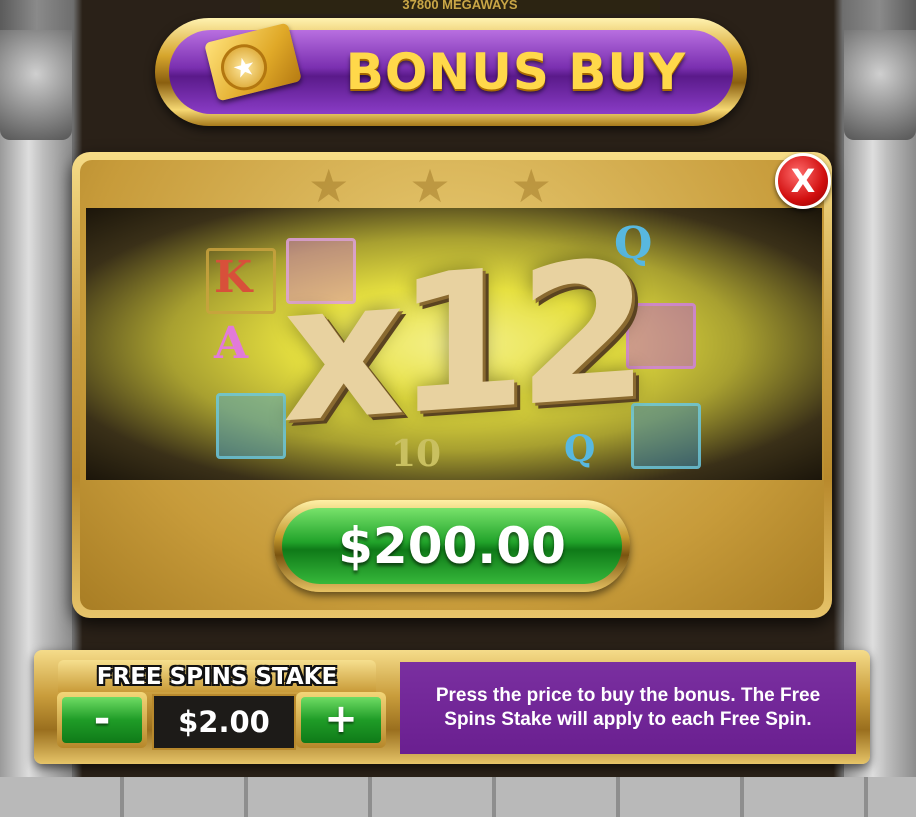 This screenshot has width=916, height=817. Describe the element at coordinates (233, 277) in the screenshot. I see `symbol-k: K` at that location.